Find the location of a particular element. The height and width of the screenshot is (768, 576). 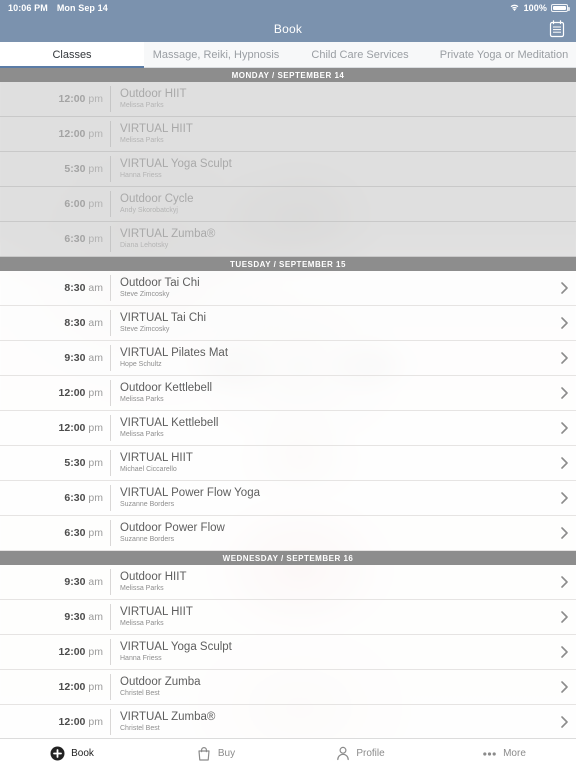

class-row: 9:30 am VIRTUAL HIIT Melissa Parks is located at coordinates (288, 617).